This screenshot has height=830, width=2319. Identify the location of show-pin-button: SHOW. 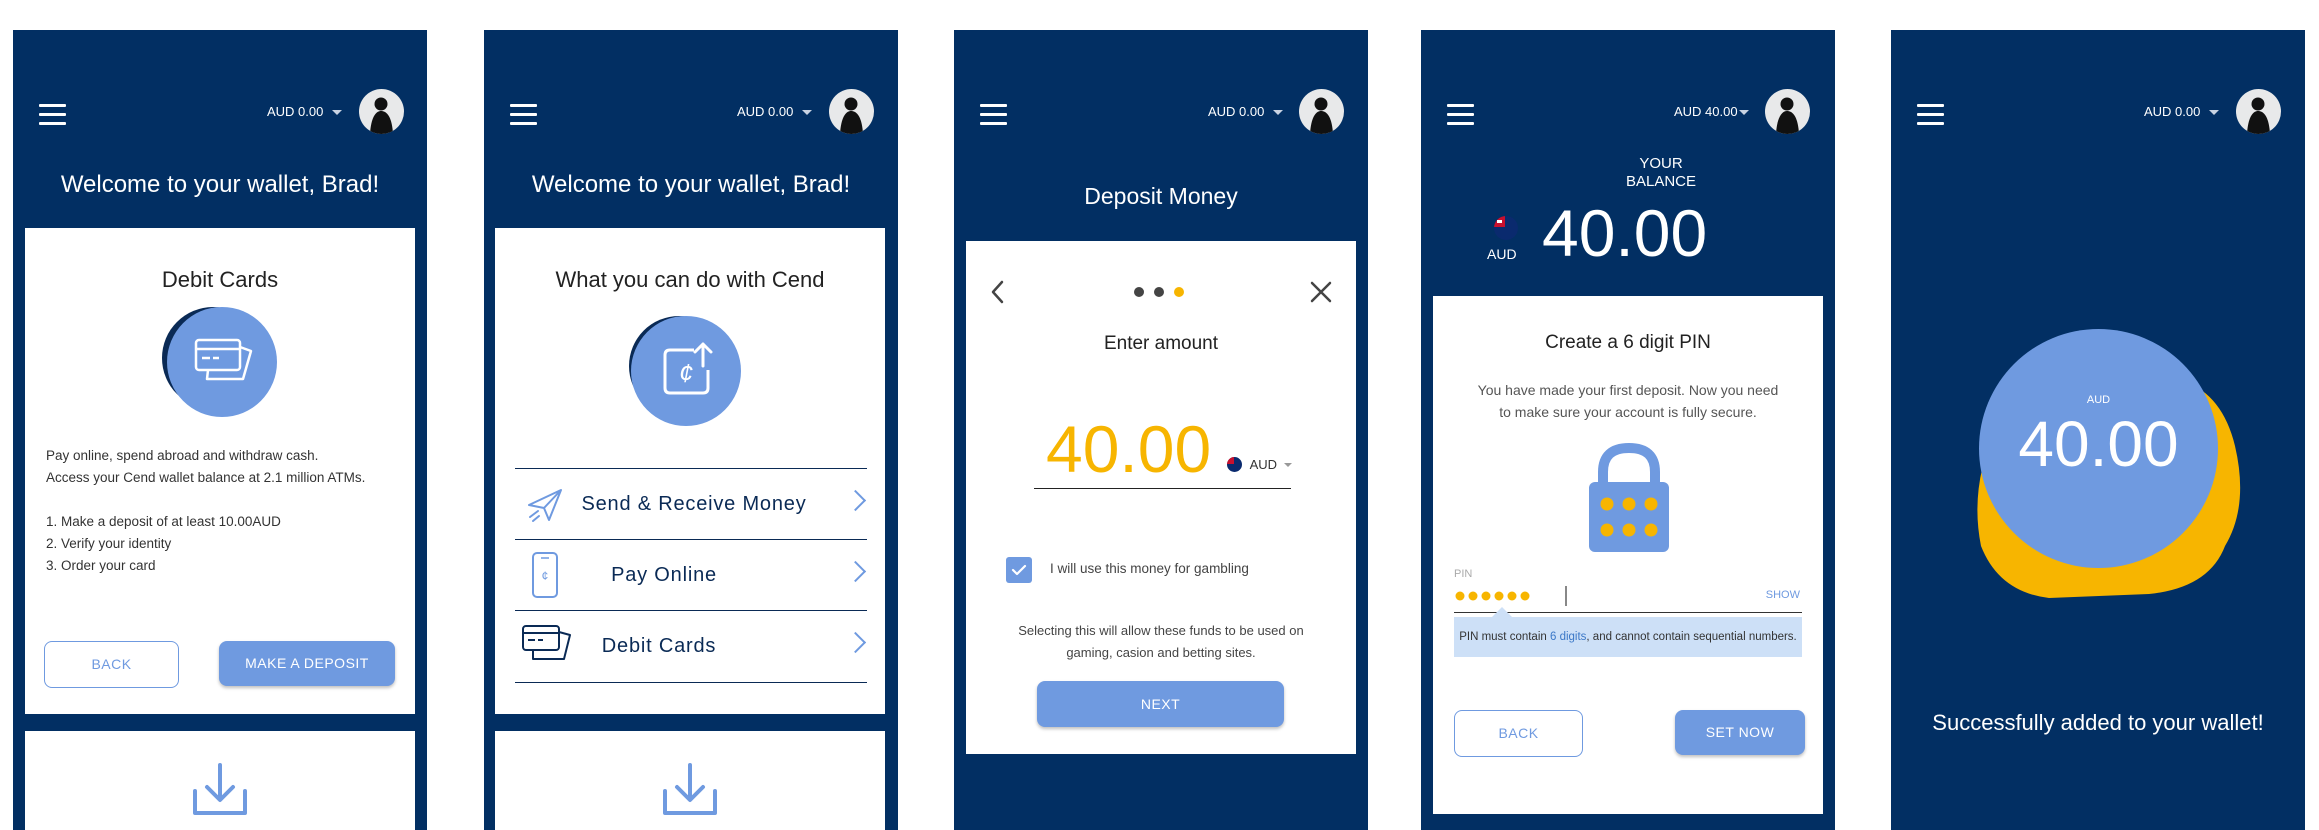
(1783, 595).